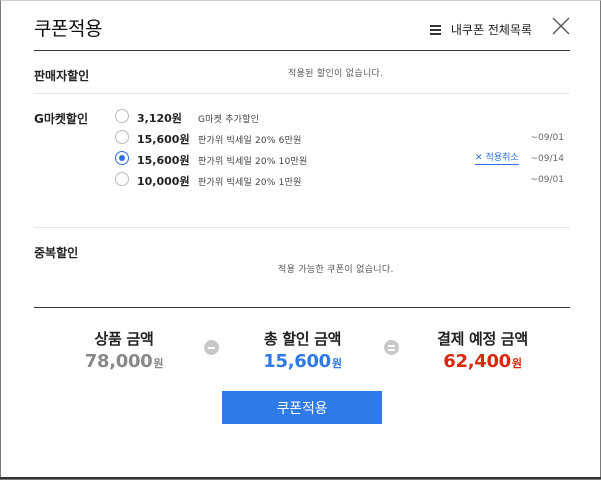  What do you see at coordinates (61, 119) in the screenshot?
I see `gmarket-discount-title: G마켓할인` at bounding box center [61, 119].